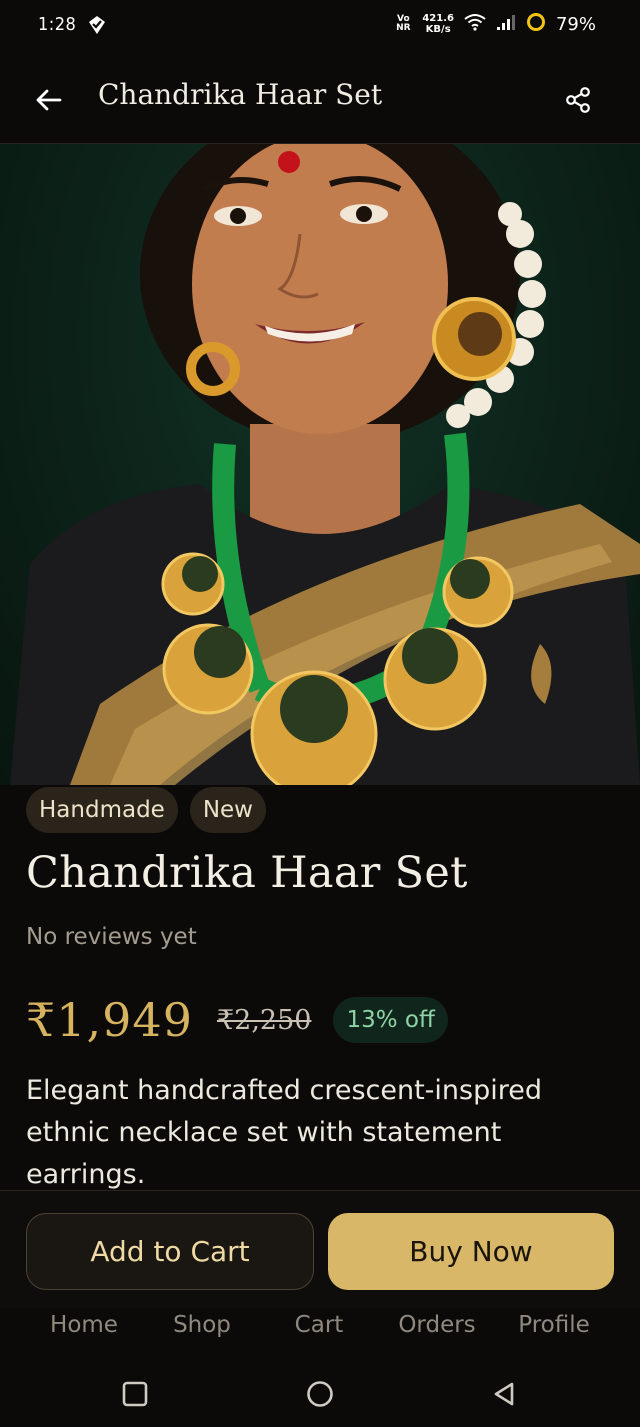 The image size is (640, 1427). Describe the element at coordinates (320, 27) in the screenshot. I see `status-bar: 1:28 Vo NR 421.6 KB/s 79%` at that location.